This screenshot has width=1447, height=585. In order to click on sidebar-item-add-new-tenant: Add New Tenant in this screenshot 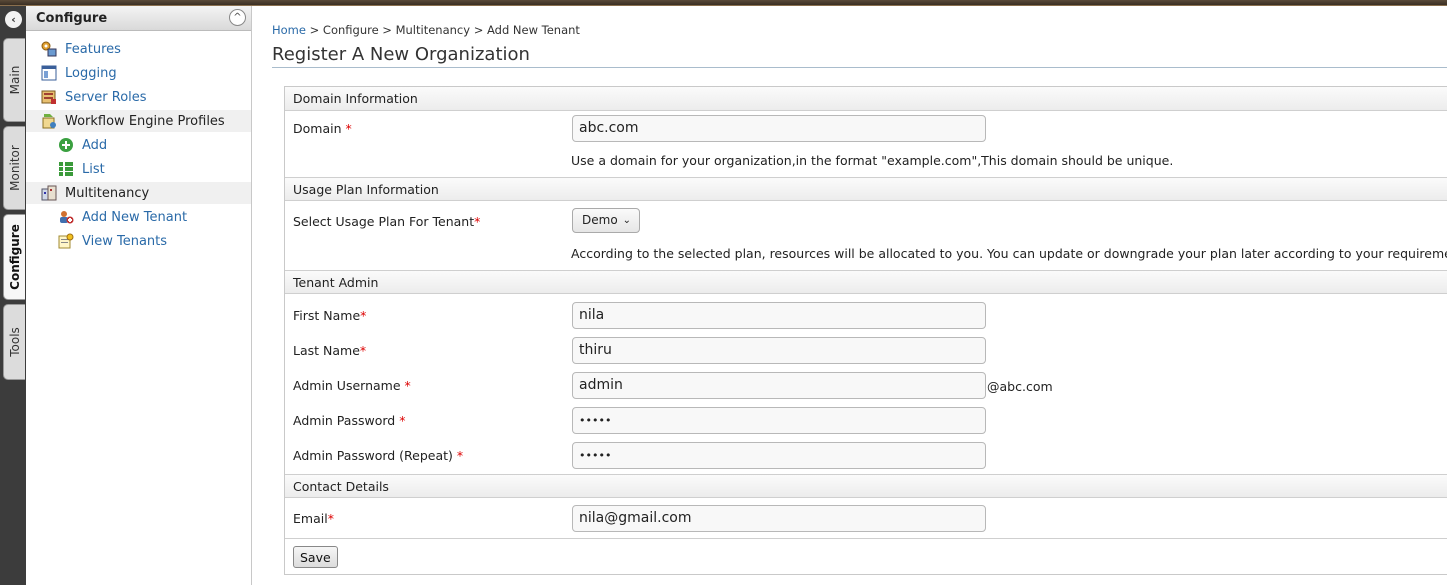, I will do `click(122, 217)`.